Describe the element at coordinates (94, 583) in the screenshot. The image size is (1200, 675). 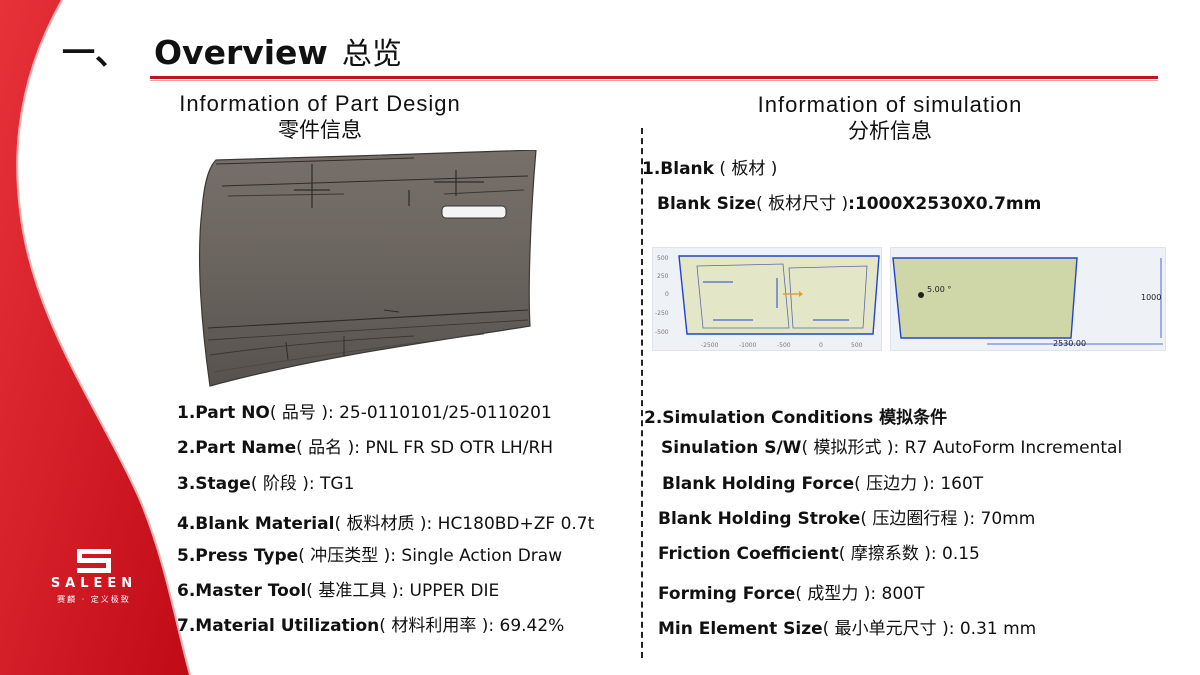
I see `brand-name: SALEEN` at that location.